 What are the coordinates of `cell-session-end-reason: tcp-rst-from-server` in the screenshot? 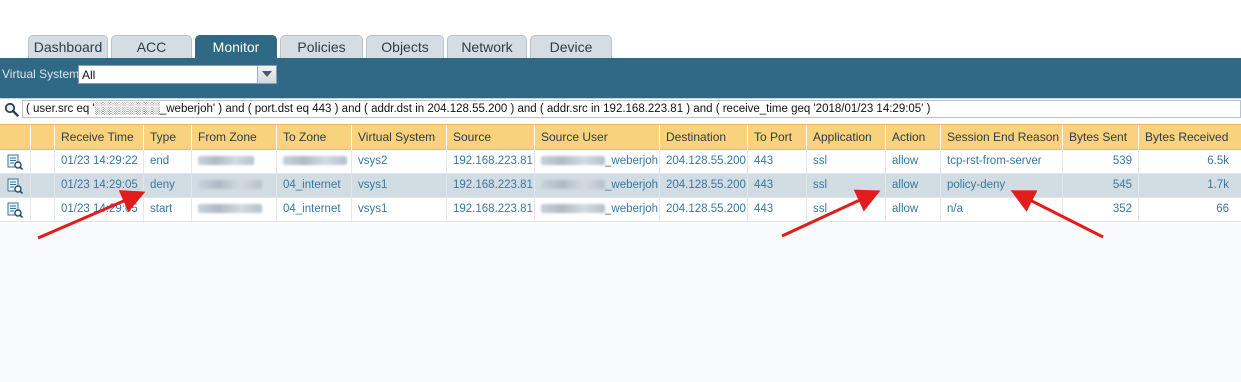 It's located at (1001, 161).